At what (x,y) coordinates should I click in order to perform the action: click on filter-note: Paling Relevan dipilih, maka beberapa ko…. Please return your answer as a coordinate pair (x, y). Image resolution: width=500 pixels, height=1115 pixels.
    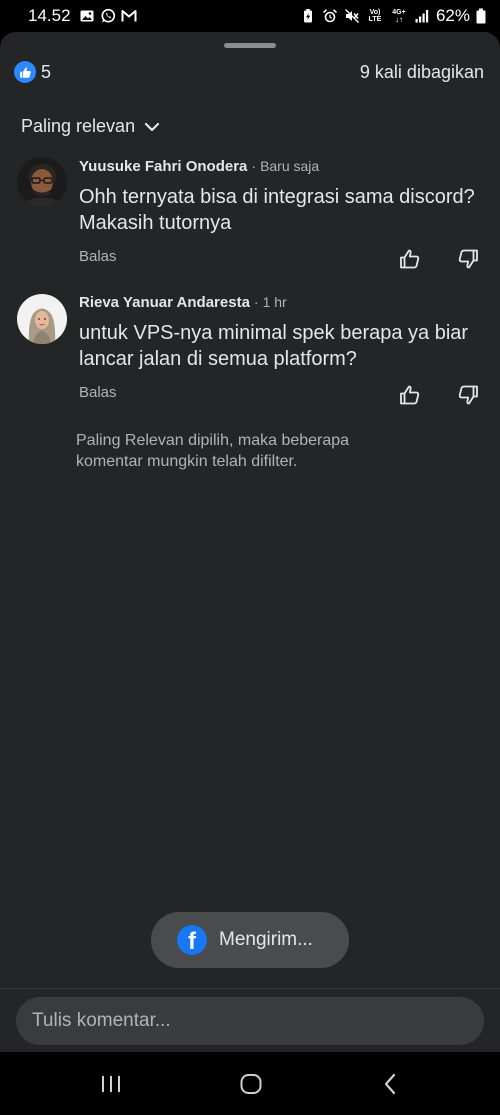
    Looking at the image, I should click on (213, 451).